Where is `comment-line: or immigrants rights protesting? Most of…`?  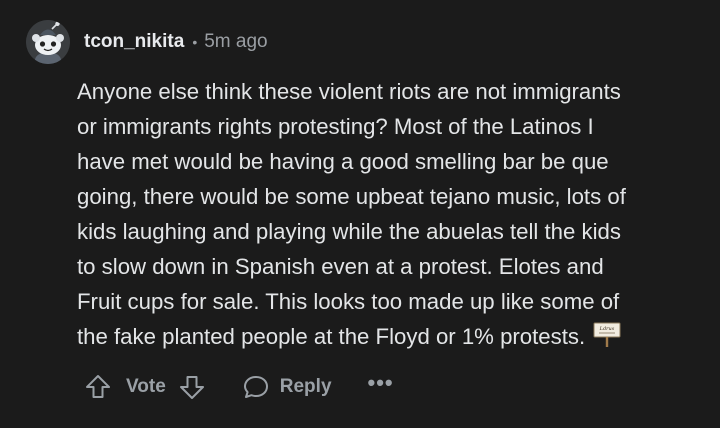
comment-line: or immigrants rights protesting? Most of… is located at coordinates (335, 126).